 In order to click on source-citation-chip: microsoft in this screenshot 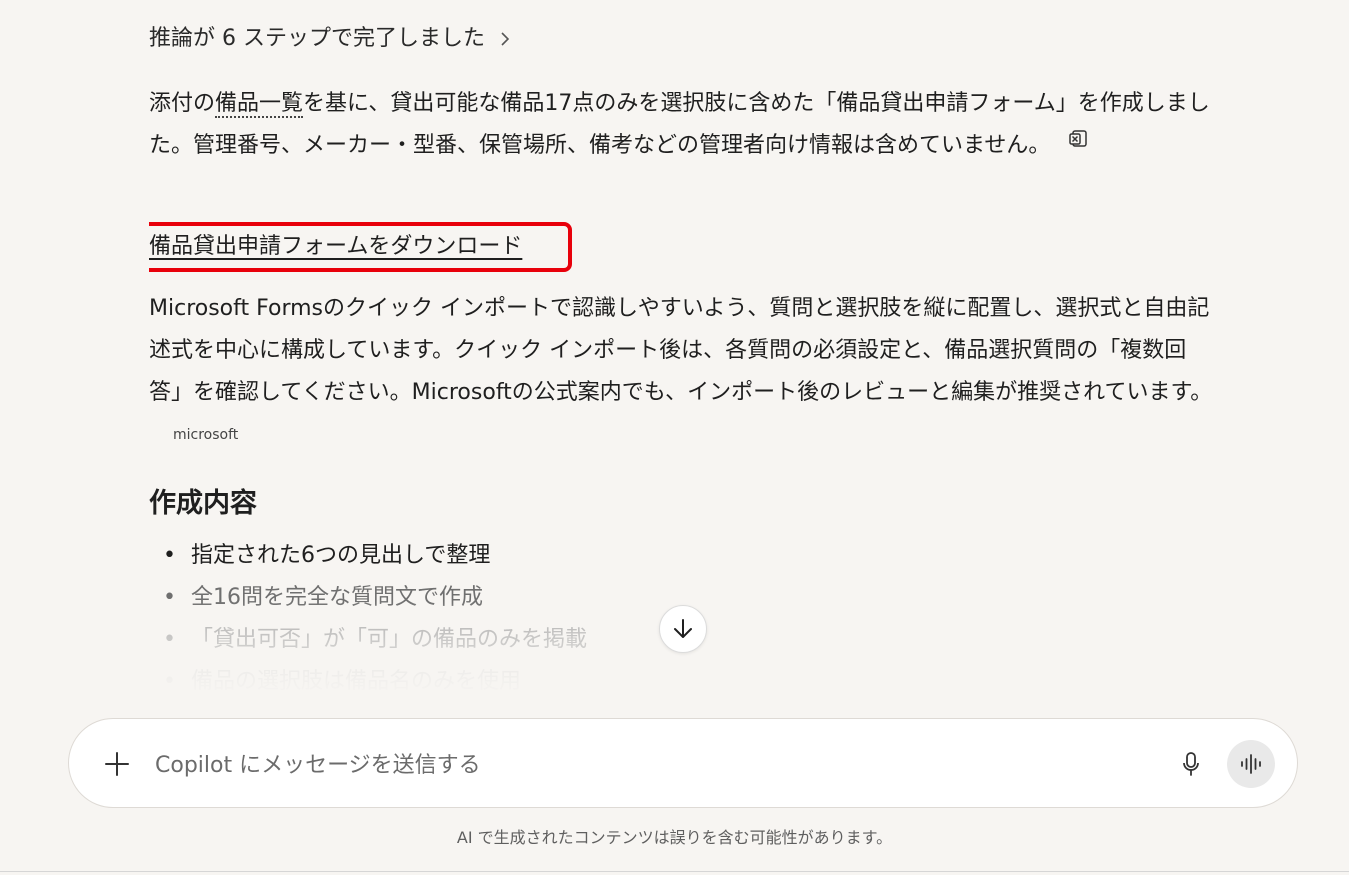, I will do `click(205, 435)`.